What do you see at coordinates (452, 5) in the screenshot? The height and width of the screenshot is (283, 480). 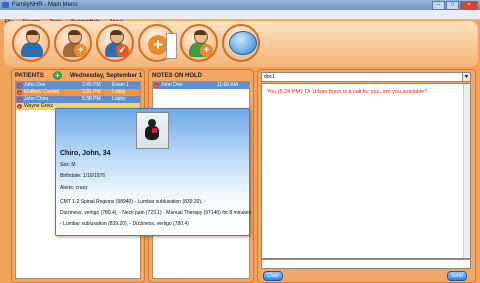 I see `maximize-icon: □` at bounding box center [452, 5].